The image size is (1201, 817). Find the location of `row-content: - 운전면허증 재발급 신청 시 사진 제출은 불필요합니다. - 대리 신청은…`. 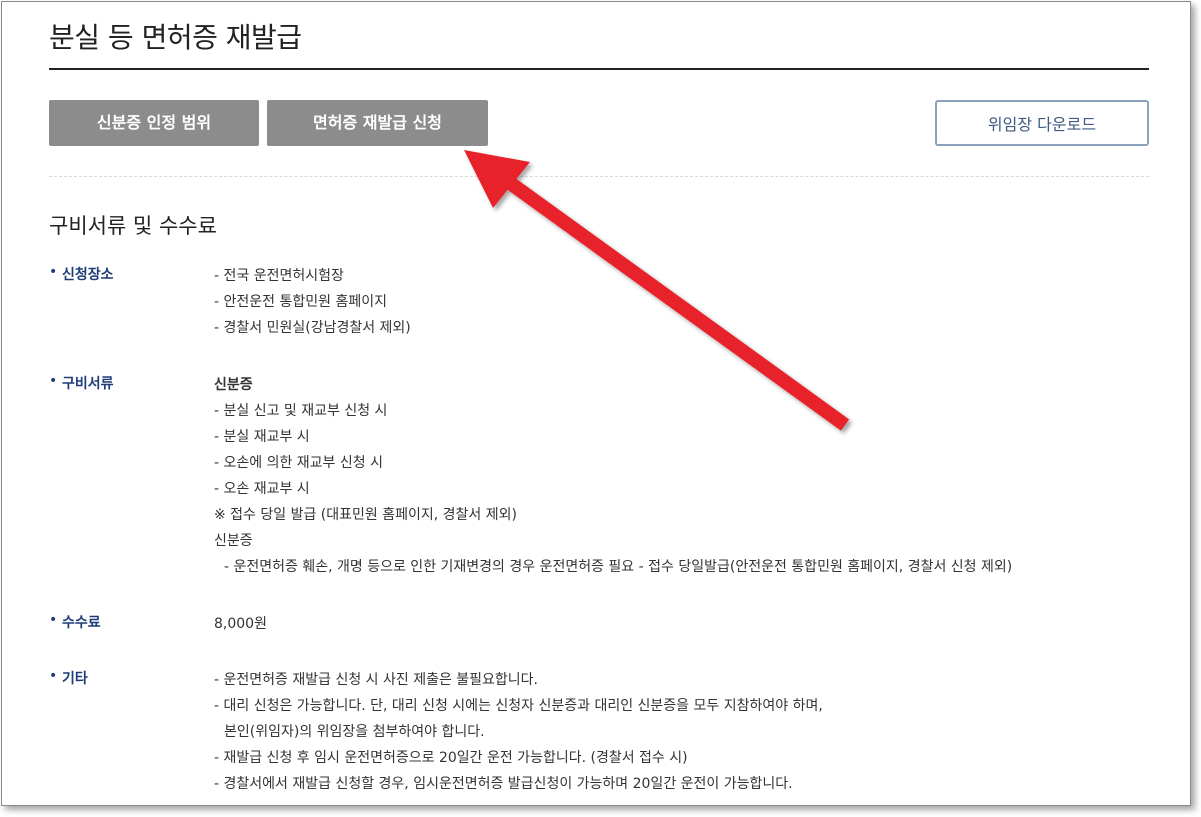

row-content: - 운전면허증 재발급 신청 시 사진 제출은 불필요합니다. - 대리 신청은… is located at coordinates (518, 732).